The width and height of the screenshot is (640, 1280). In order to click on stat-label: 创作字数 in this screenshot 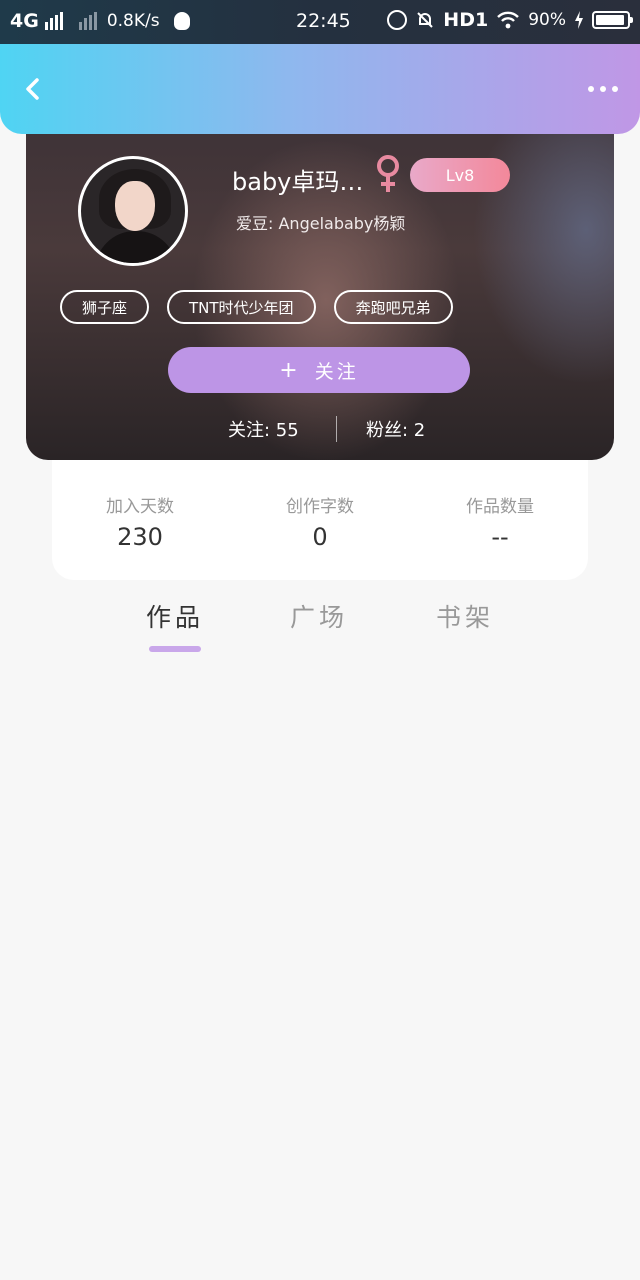, I will do `click(320, 507)`.